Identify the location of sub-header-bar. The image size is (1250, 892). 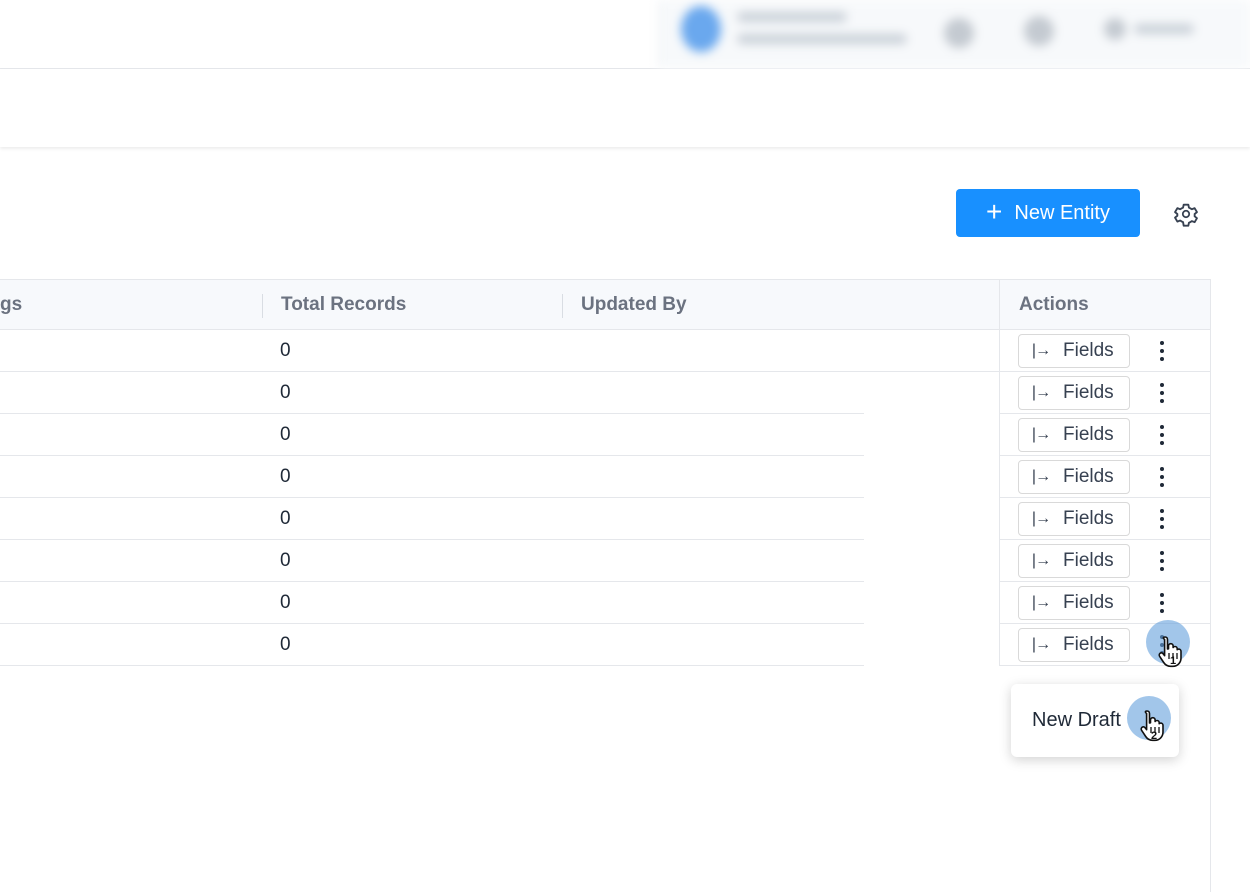
(625, 108).